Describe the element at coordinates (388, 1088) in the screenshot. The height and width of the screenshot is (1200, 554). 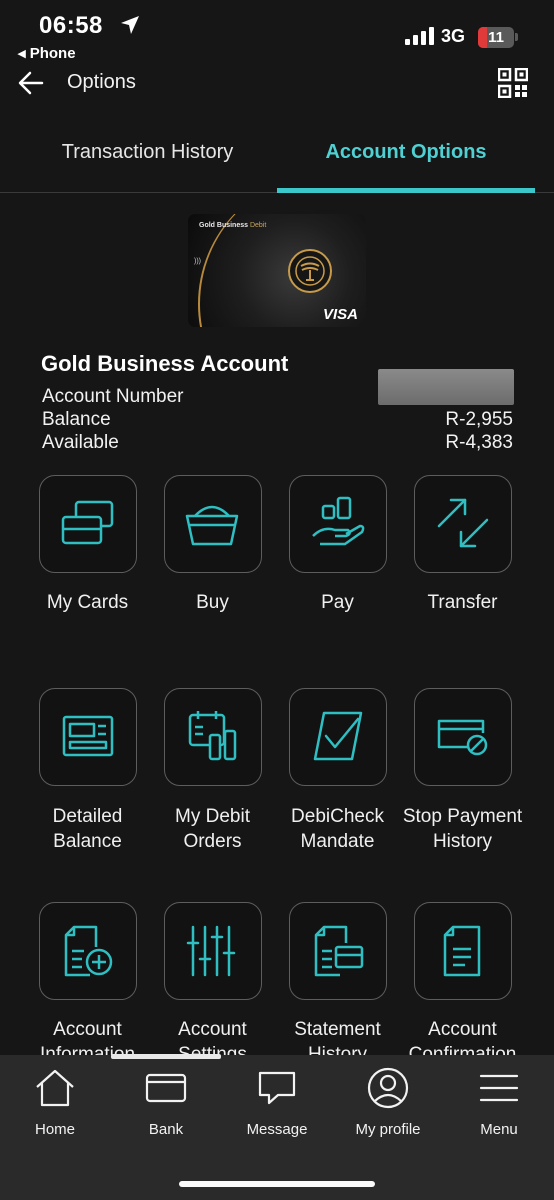
I see `profile-icon` at that location.